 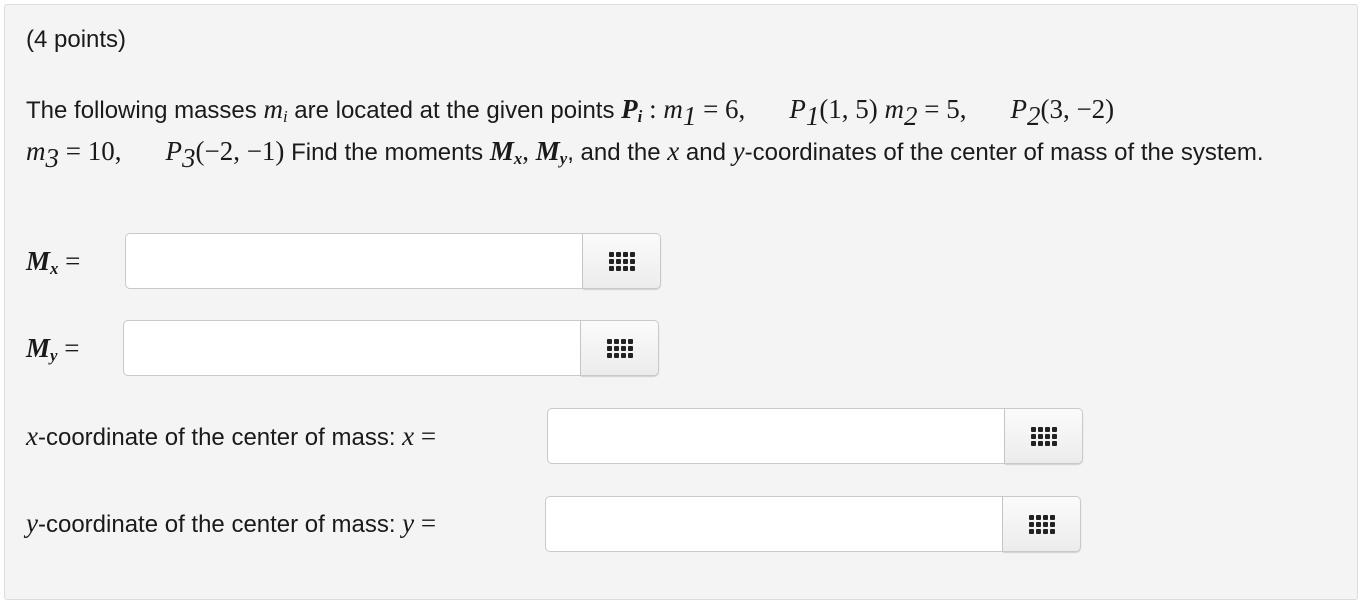 I want to click on text-and-the: , and the, so click(x=617, y=152).